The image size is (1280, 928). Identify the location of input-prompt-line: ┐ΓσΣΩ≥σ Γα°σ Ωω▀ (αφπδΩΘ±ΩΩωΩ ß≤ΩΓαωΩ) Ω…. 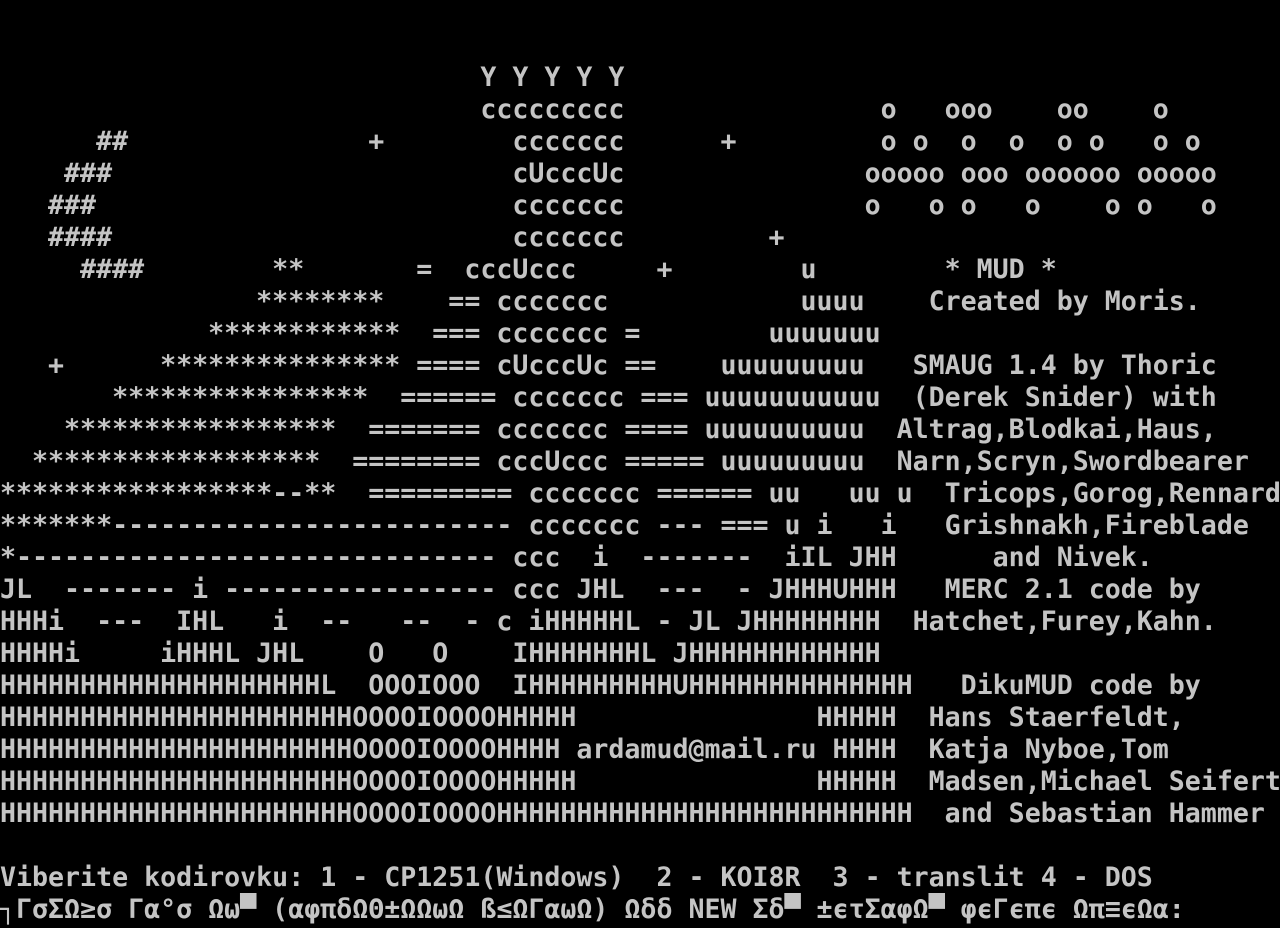
(640, 910).